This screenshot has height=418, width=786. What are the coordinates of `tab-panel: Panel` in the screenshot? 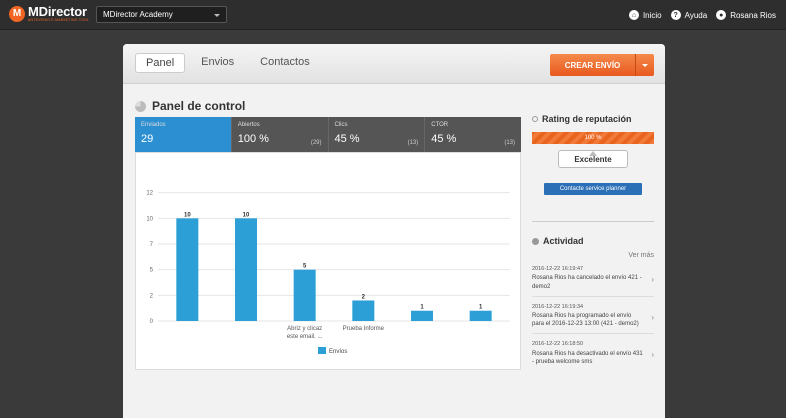 It's located at (160, 63).